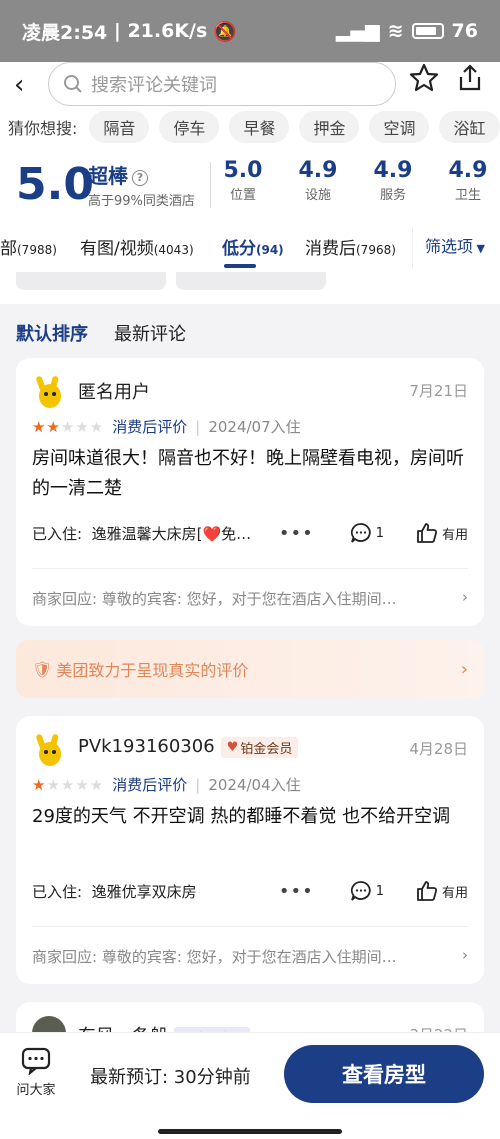  I want to click on wifi-icon: ≋, so click(395, 31).